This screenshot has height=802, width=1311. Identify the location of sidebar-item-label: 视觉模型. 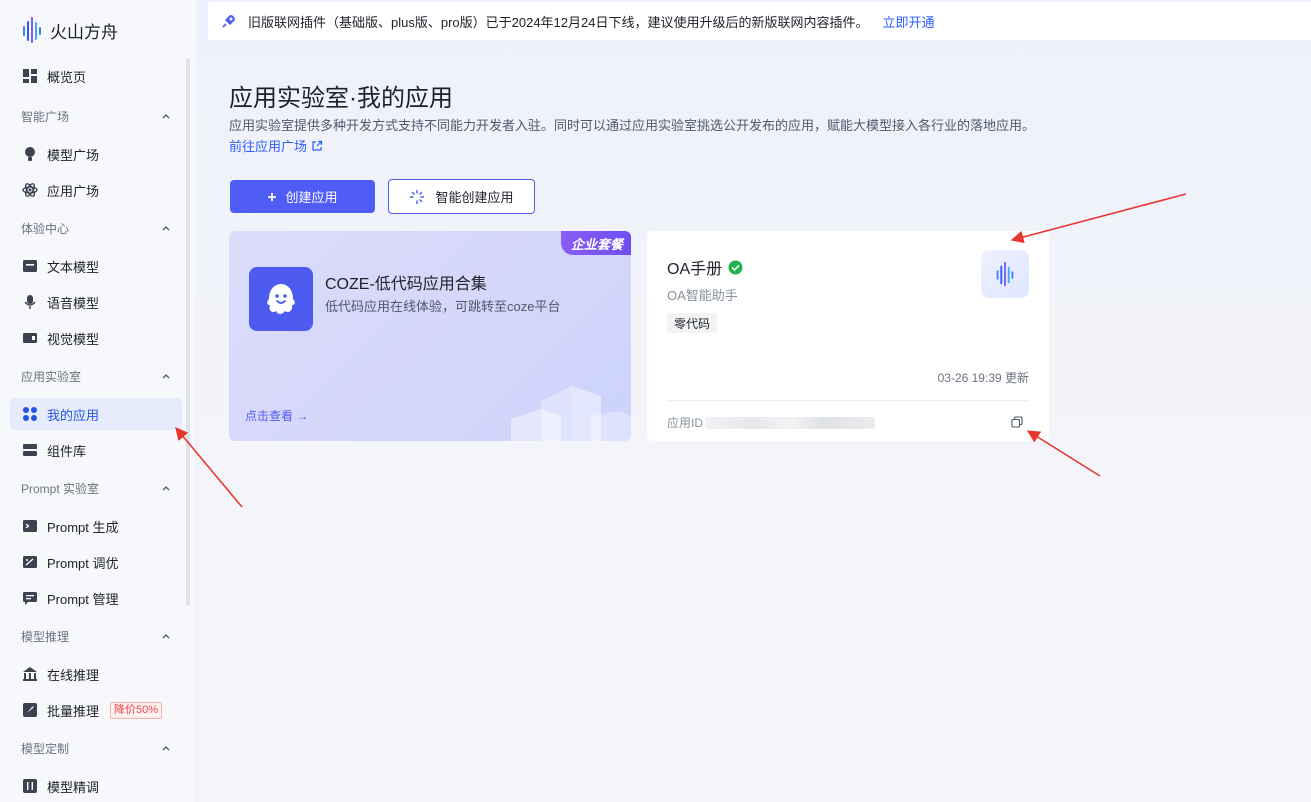
(73, 339).